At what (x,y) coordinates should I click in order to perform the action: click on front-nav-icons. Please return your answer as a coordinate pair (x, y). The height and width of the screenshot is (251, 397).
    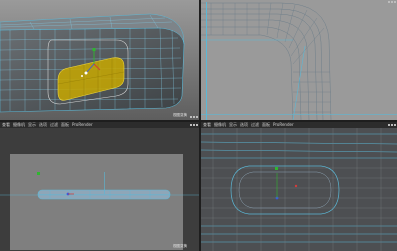
    Looking at the image, I should click on (194, 125).